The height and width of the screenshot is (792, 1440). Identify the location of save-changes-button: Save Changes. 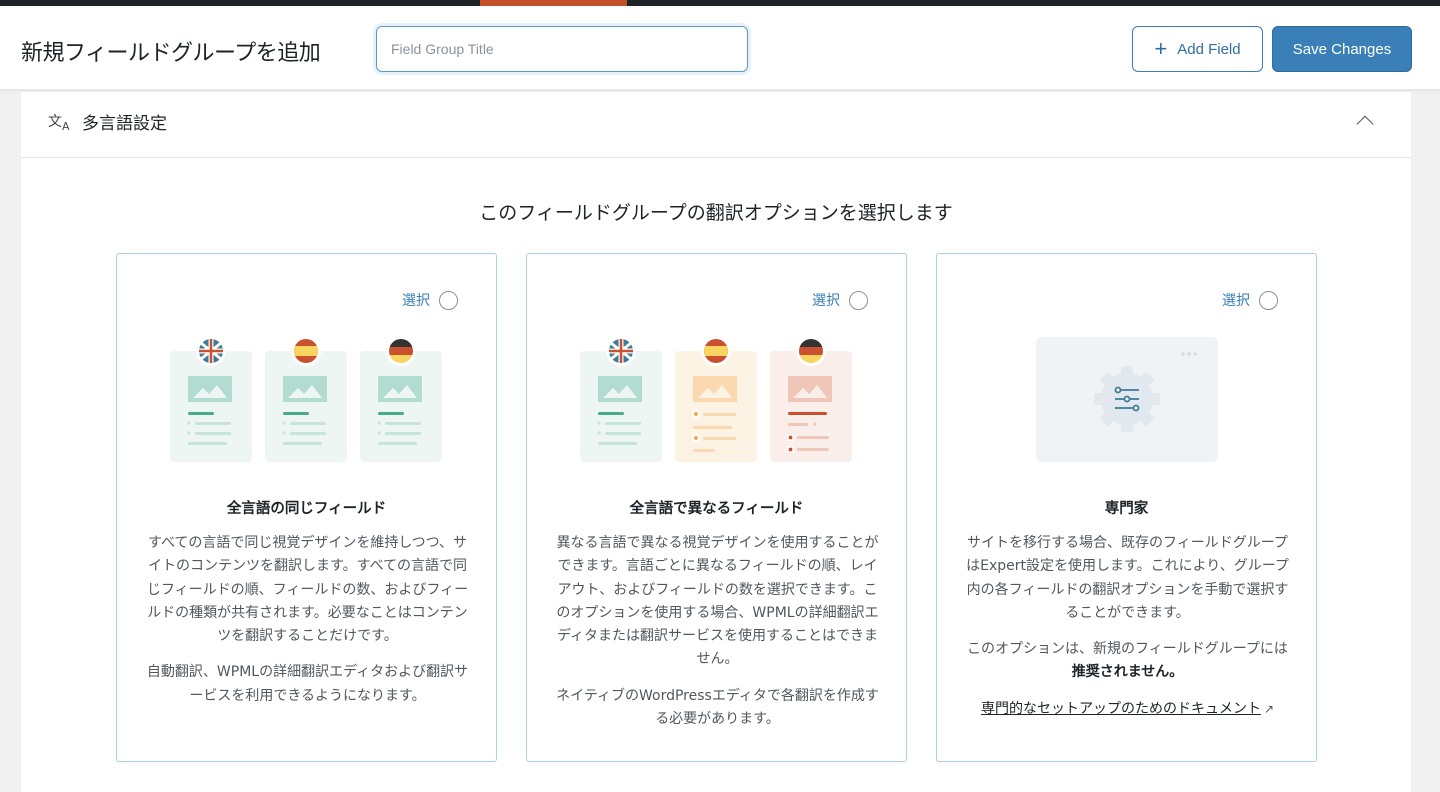
(1342, 49).